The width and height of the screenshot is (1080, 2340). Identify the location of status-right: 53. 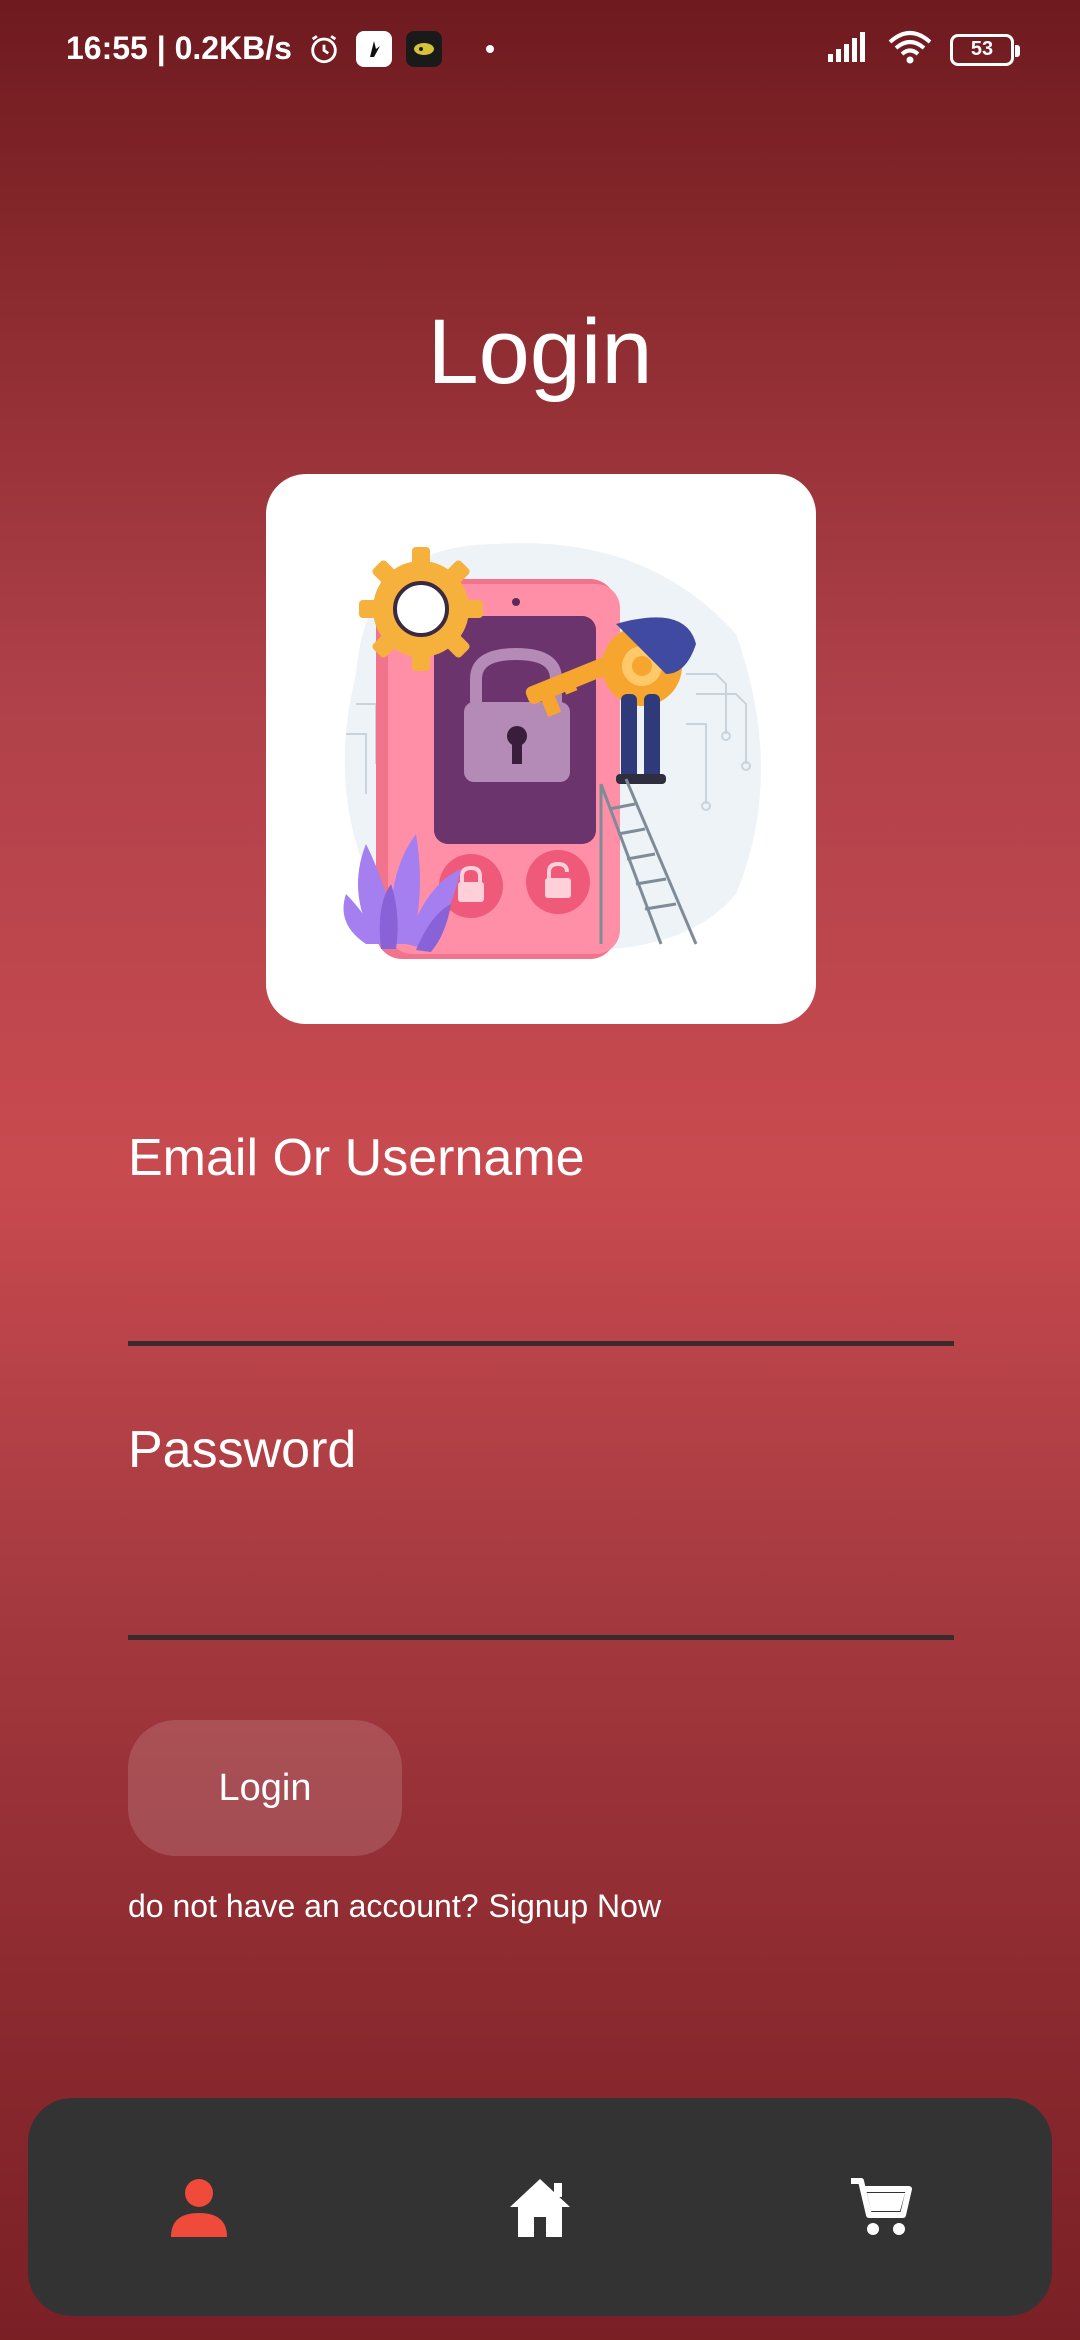
(924, 49).